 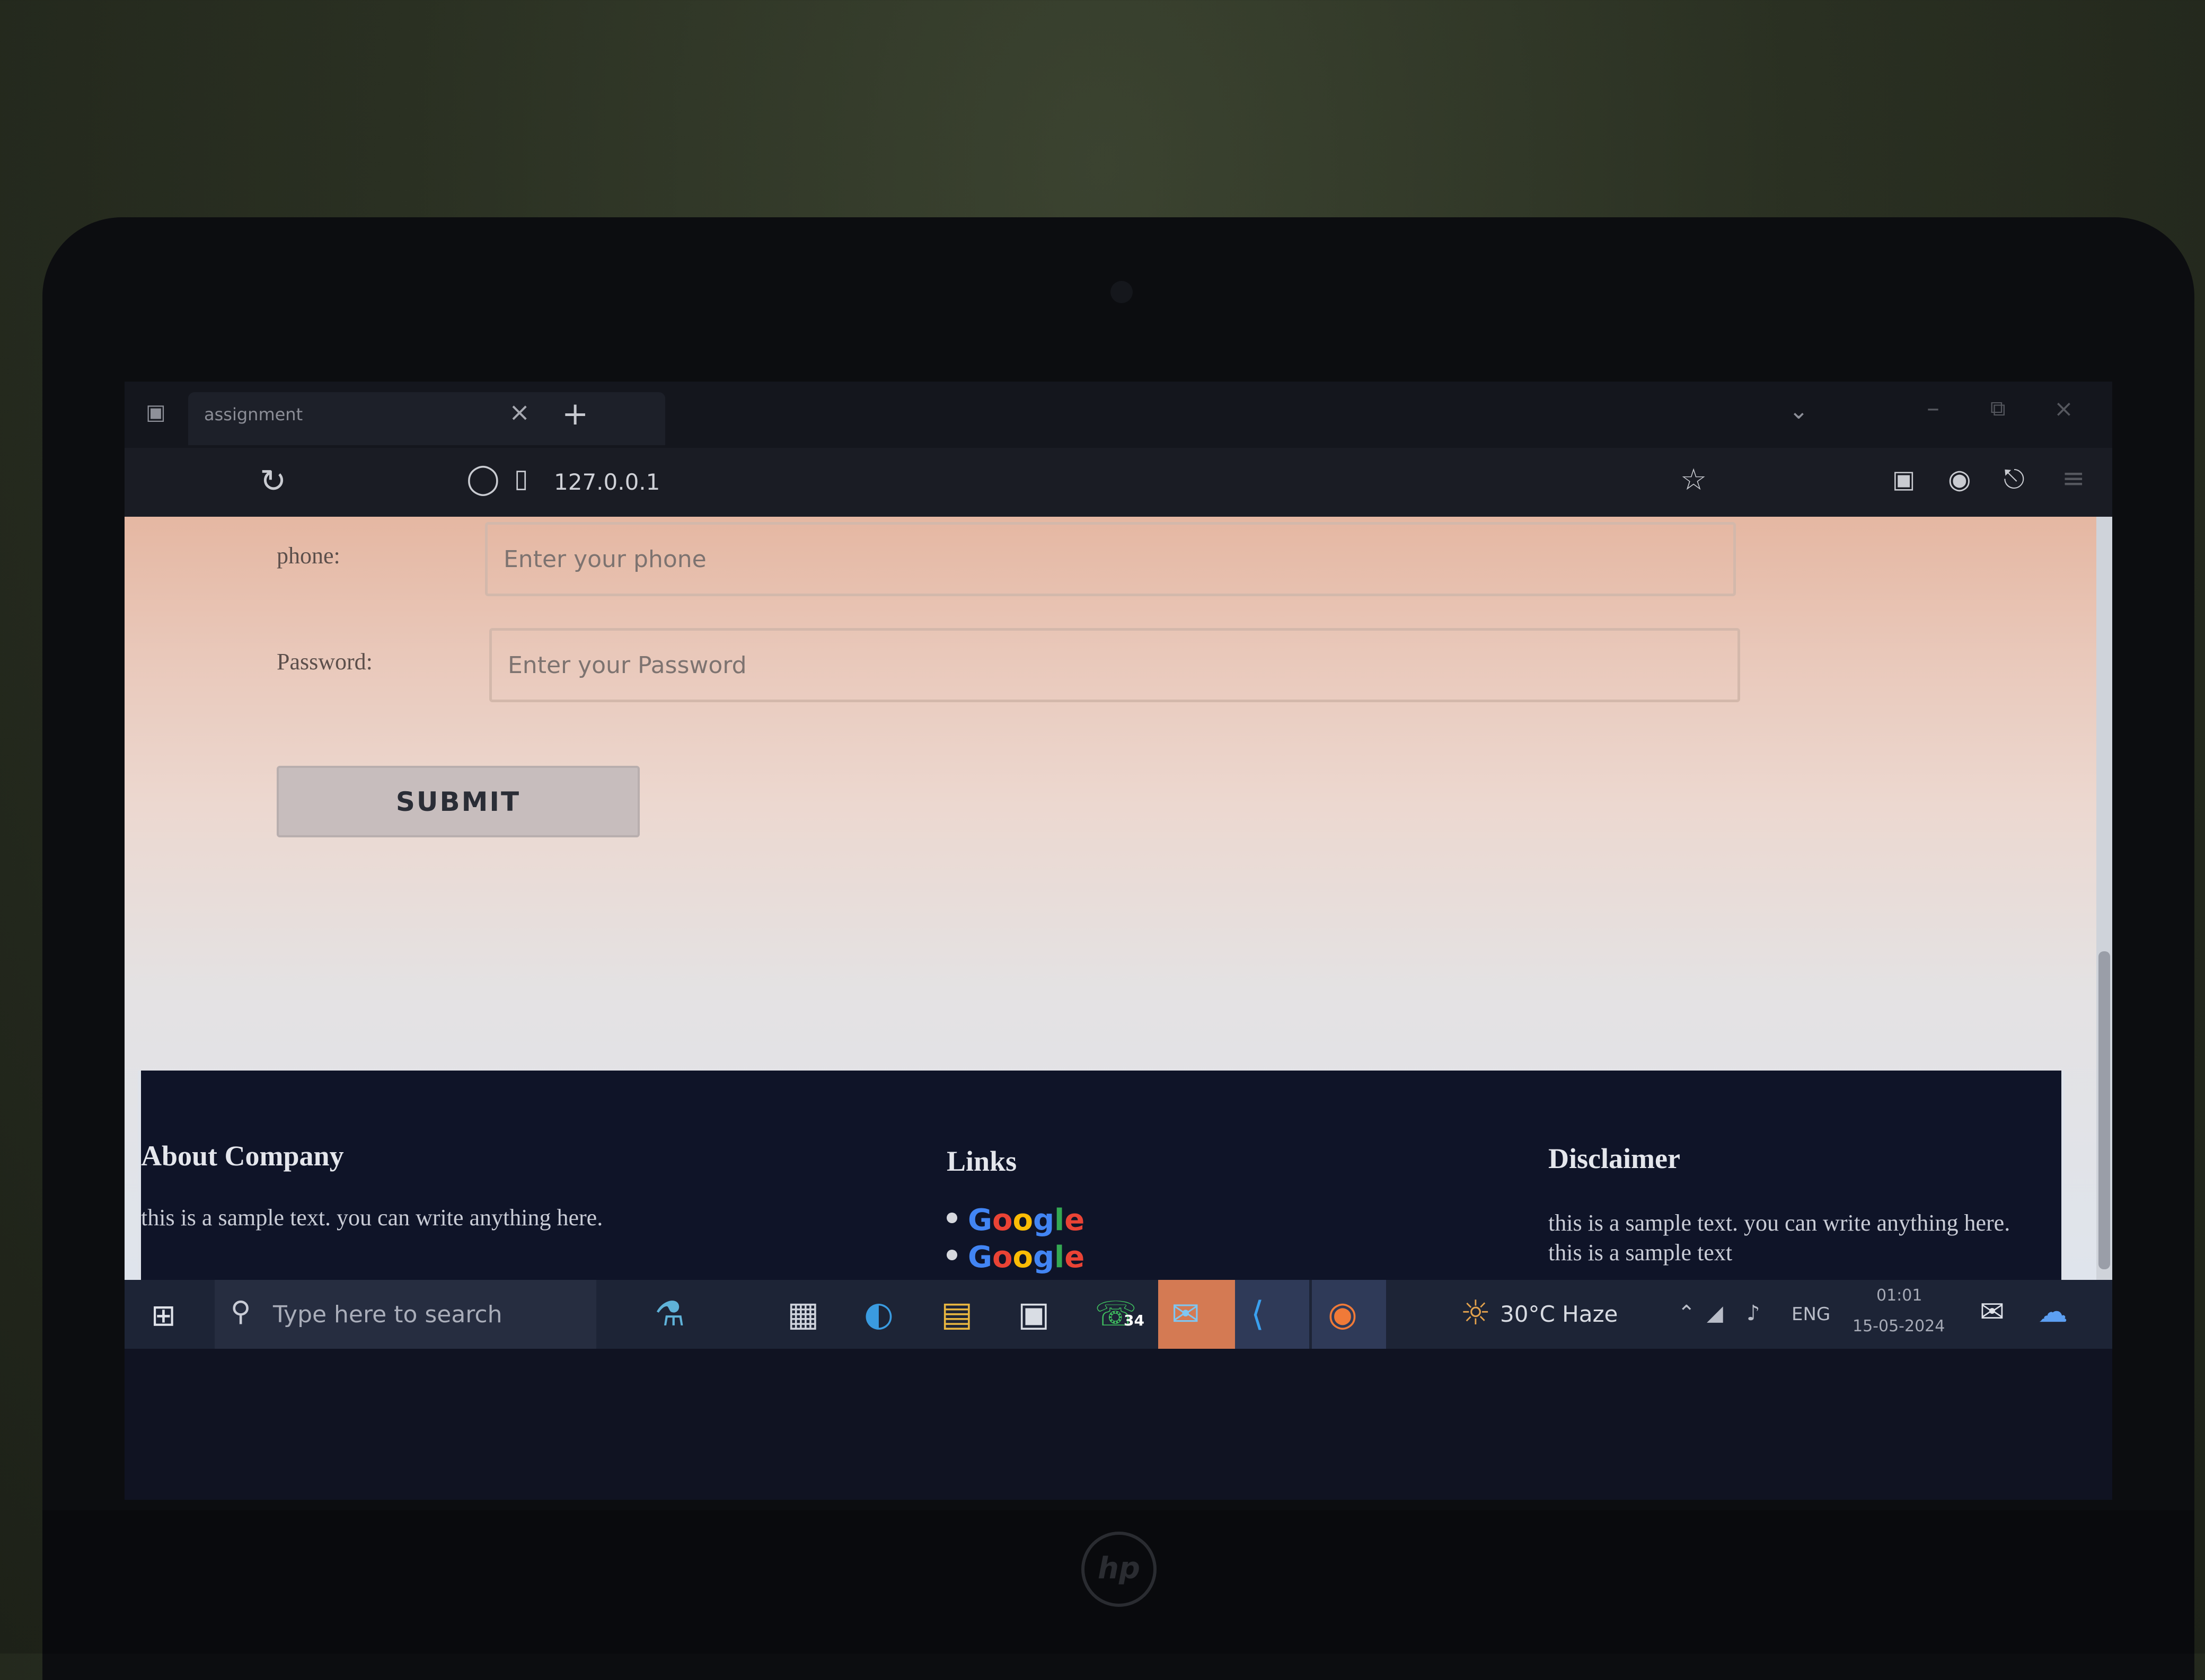 I want to click on menu-icon: ≡, so click(x=2073, y=478).